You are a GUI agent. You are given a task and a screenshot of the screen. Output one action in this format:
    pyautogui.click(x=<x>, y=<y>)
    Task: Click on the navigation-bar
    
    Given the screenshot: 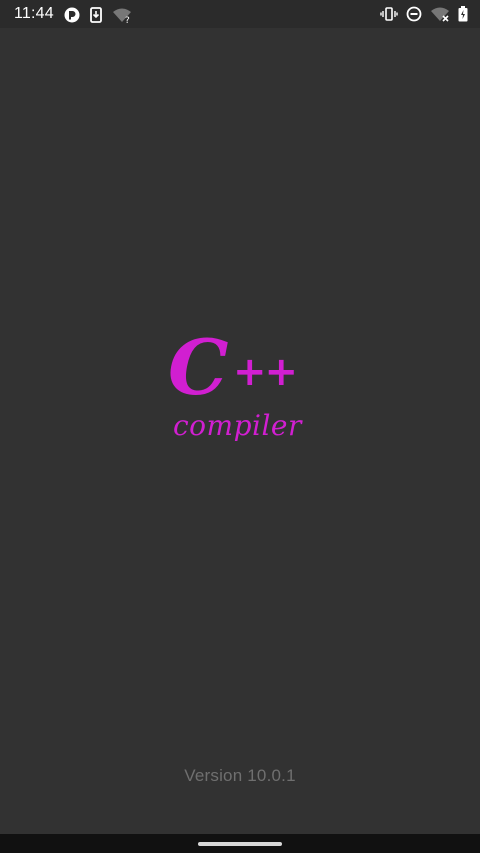 What is the action you would take?
    pyautogui.click(x=240, y=843)
    